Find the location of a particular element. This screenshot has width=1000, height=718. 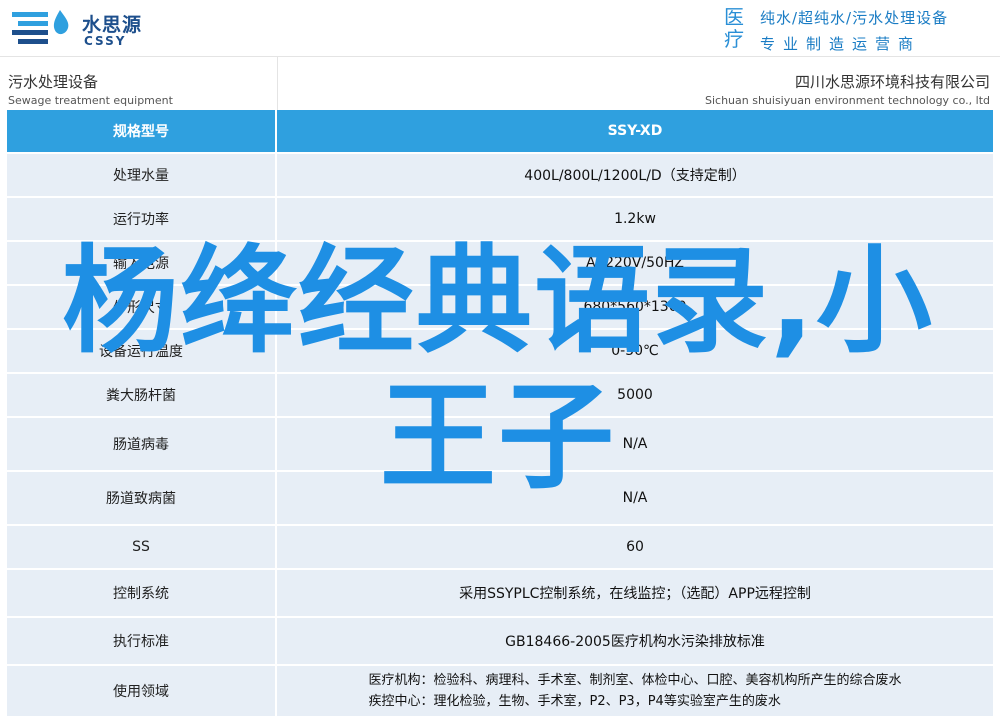

row-value: 1.2kw is located at coordinates (635, 219).